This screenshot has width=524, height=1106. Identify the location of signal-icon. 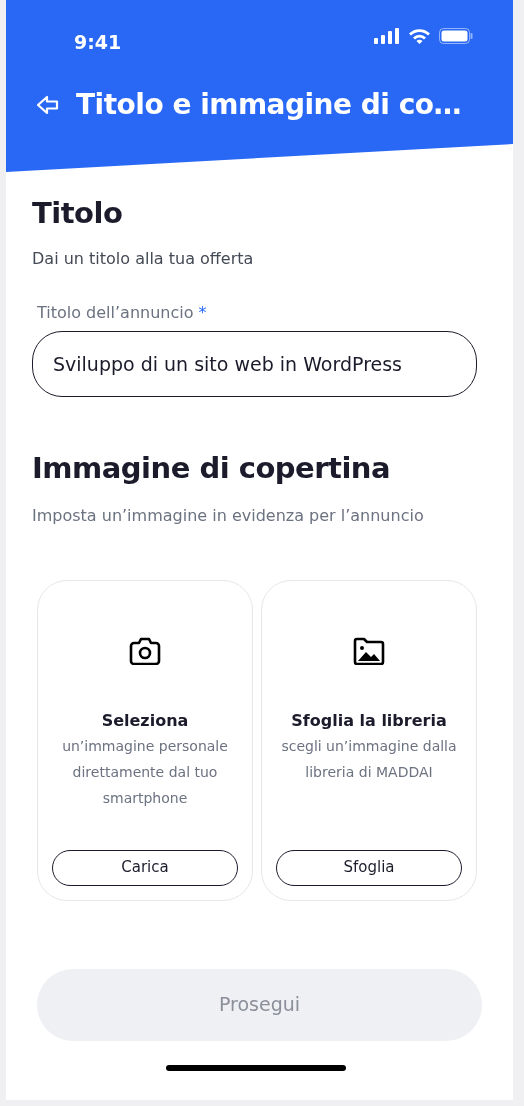
(387, 36).